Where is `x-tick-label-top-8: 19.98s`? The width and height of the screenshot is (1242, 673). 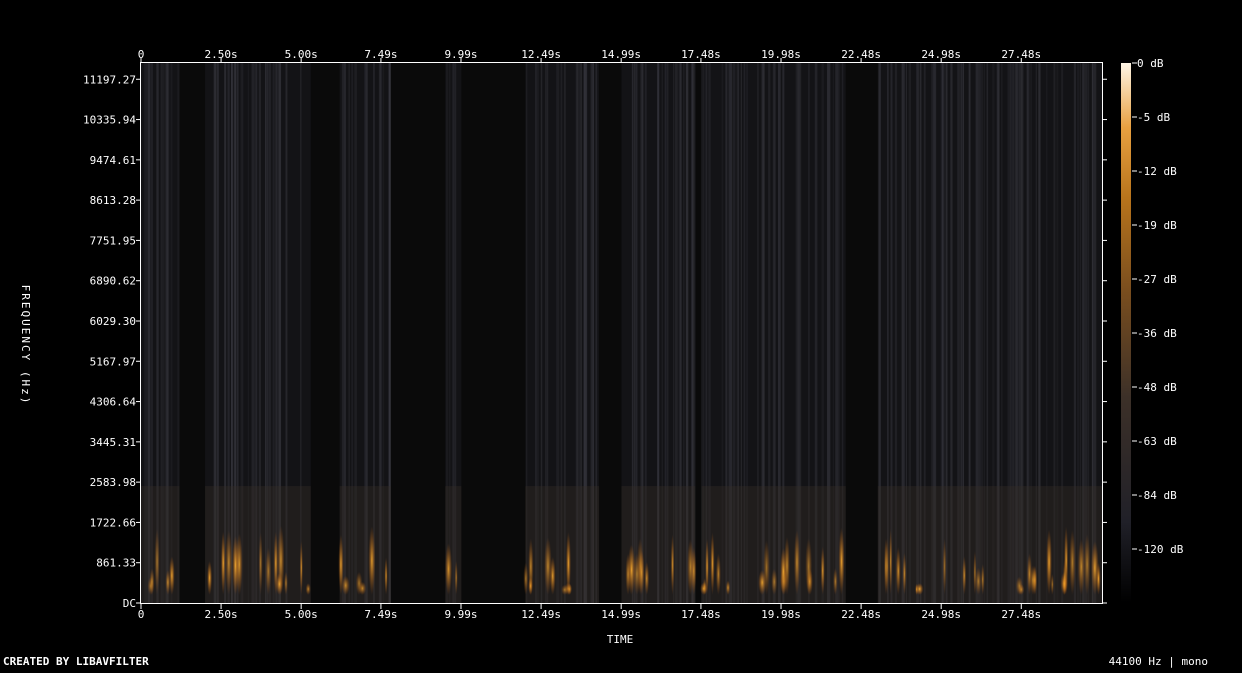 x-tick-label-top-8: 19.98s is located at coordinates (781, 54).